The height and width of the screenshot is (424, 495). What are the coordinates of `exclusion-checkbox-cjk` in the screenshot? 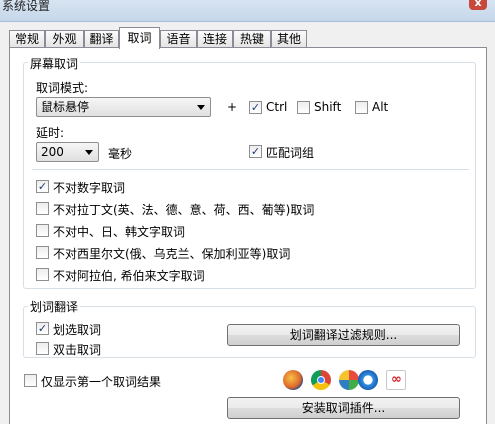 It's located at (42, 230).